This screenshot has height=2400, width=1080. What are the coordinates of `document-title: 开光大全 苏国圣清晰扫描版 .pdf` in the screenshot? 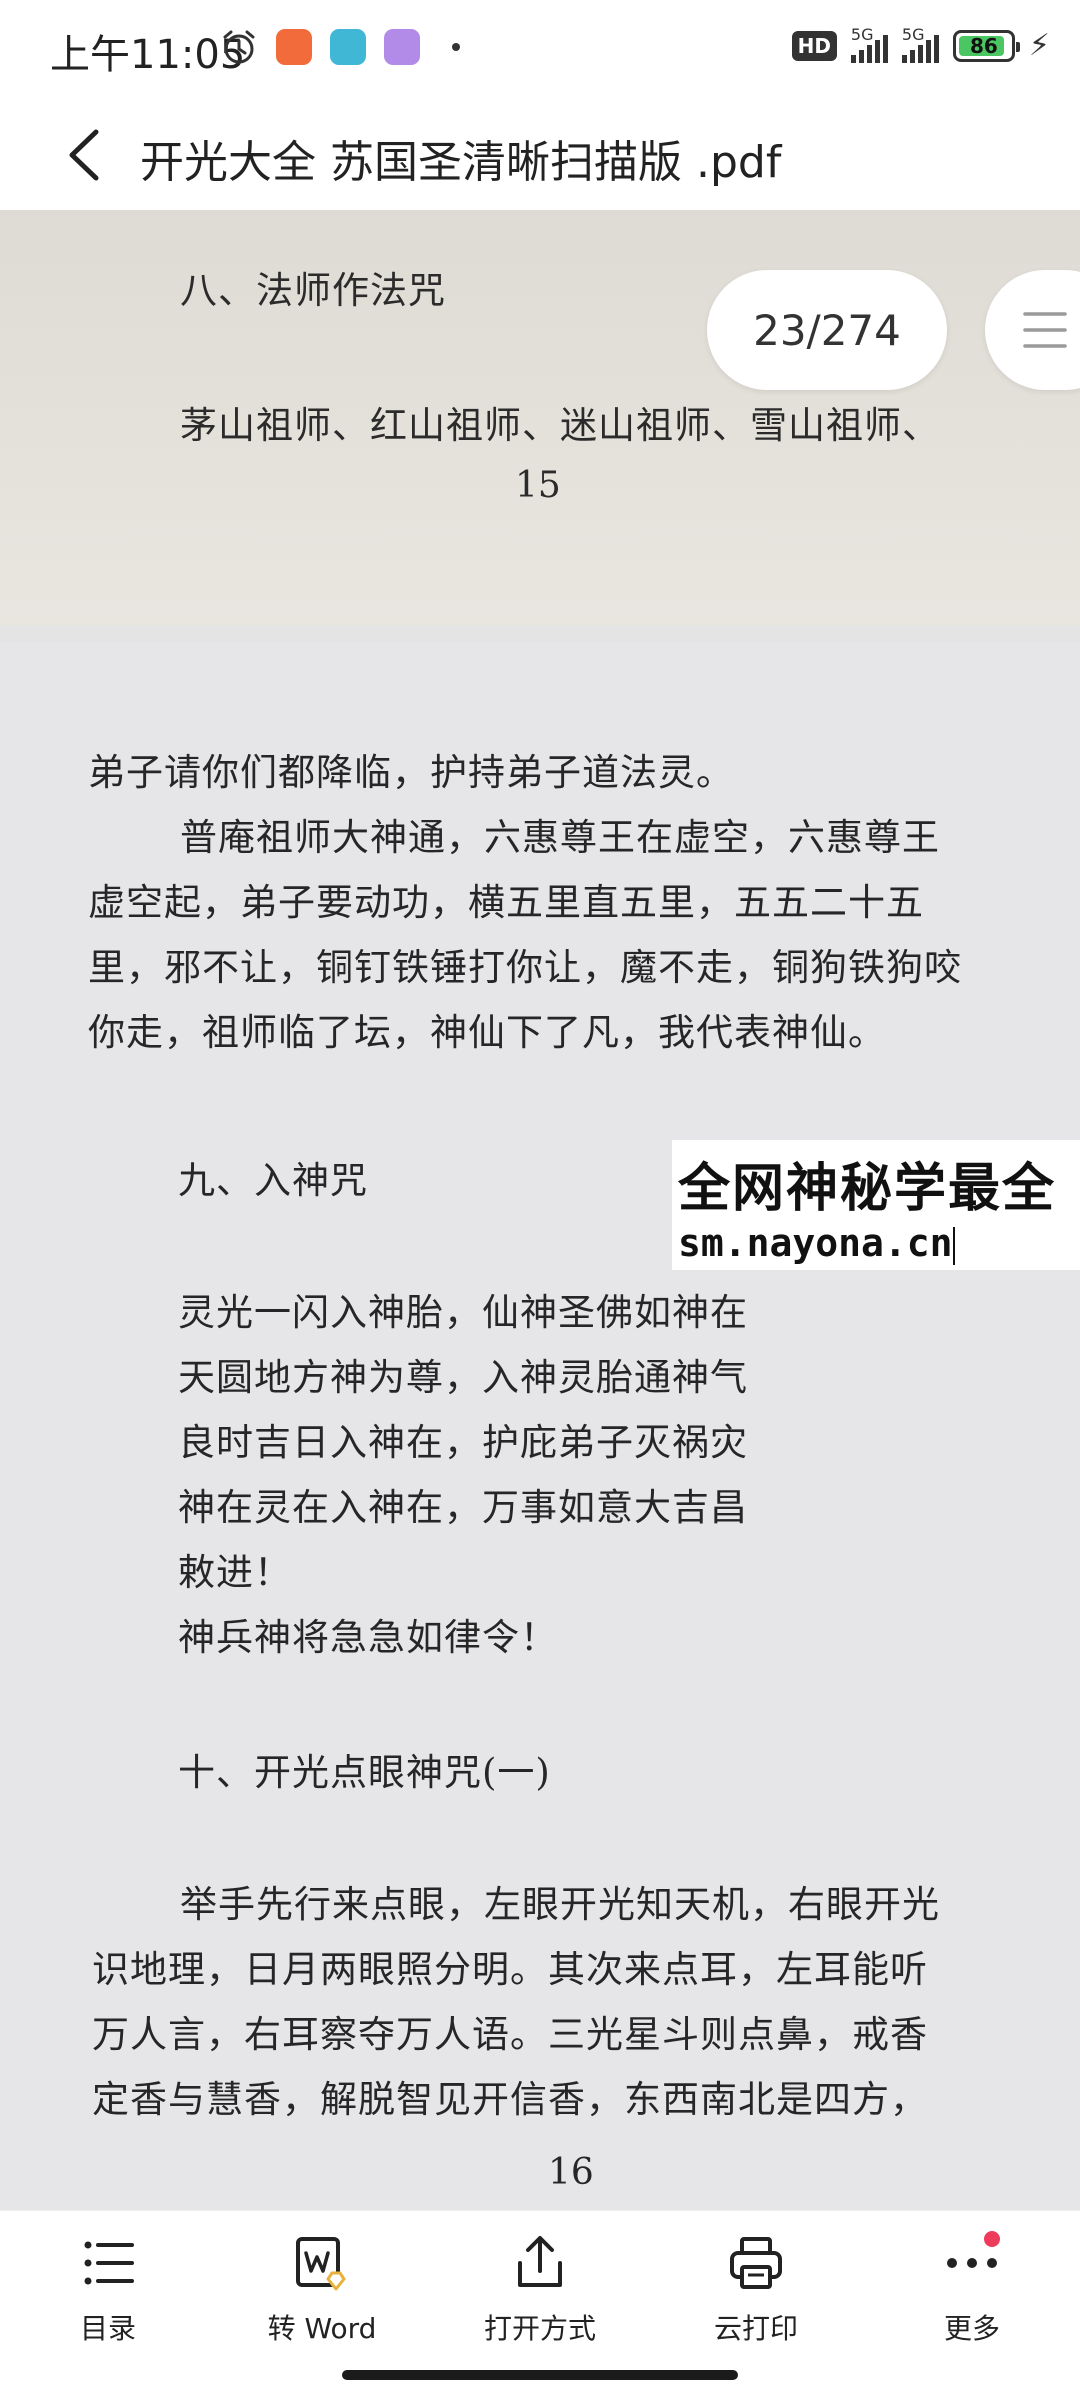 It's located at (461, 162).